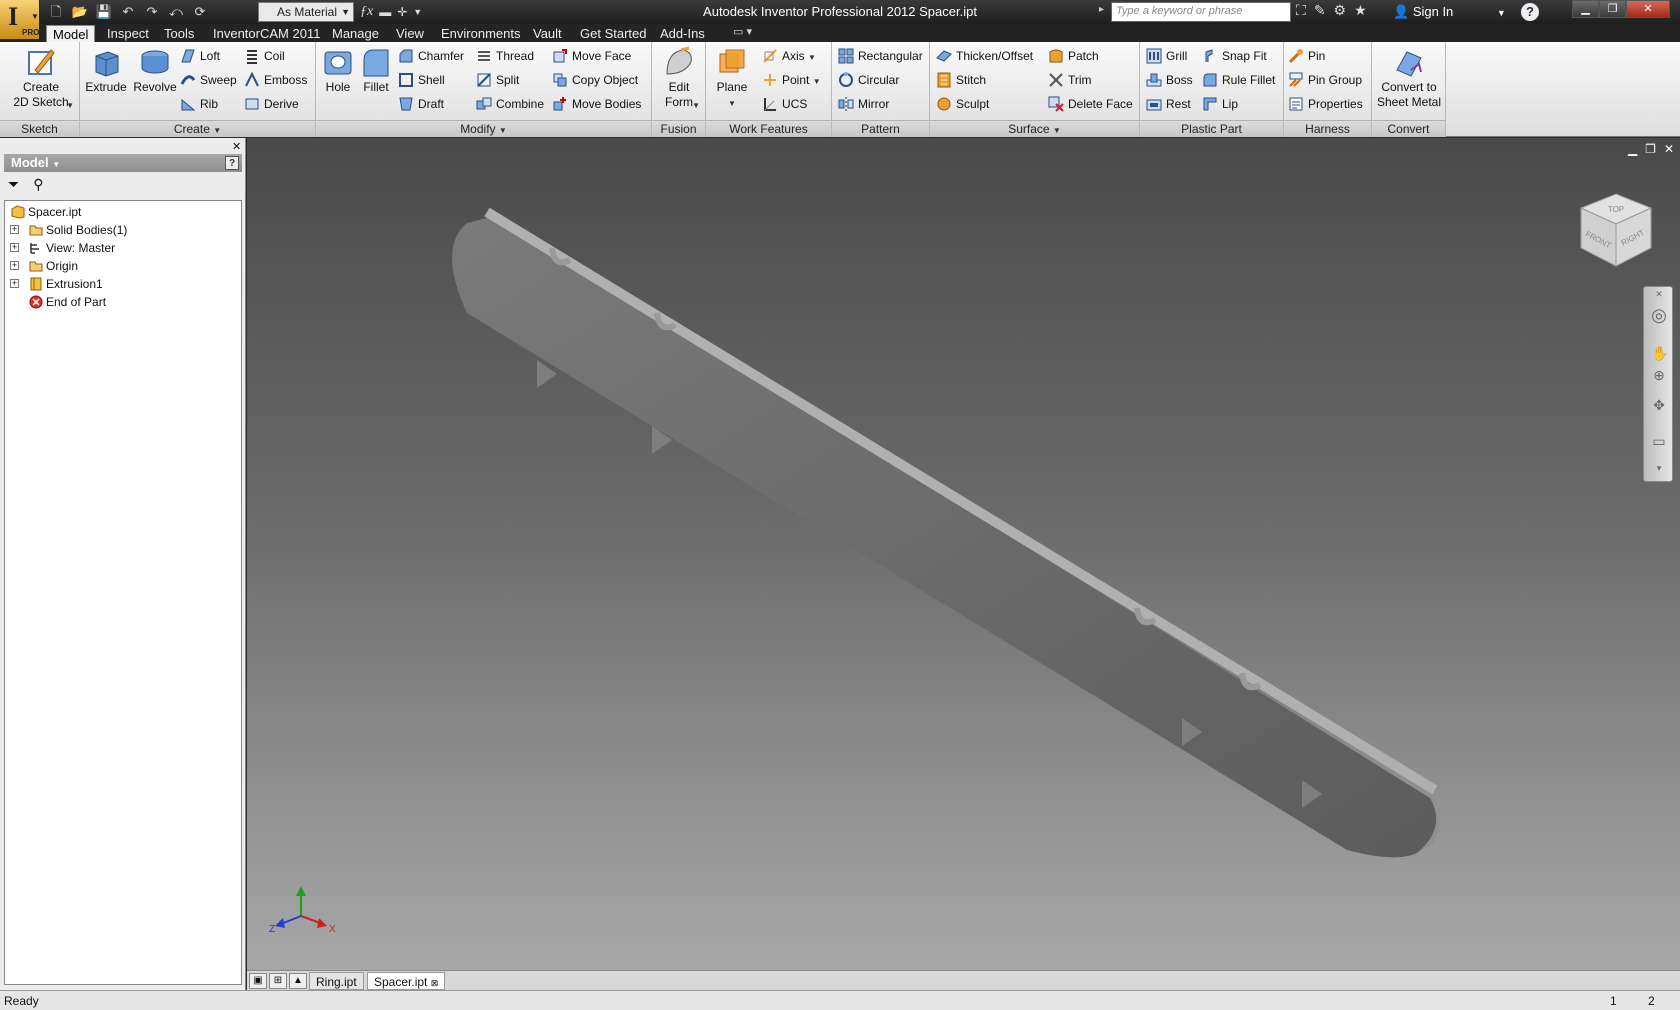  What do you see at coordinates (208, 80) in the screenshot?
I see `sweep-button: Sweep` at bounding box center [208, 80].